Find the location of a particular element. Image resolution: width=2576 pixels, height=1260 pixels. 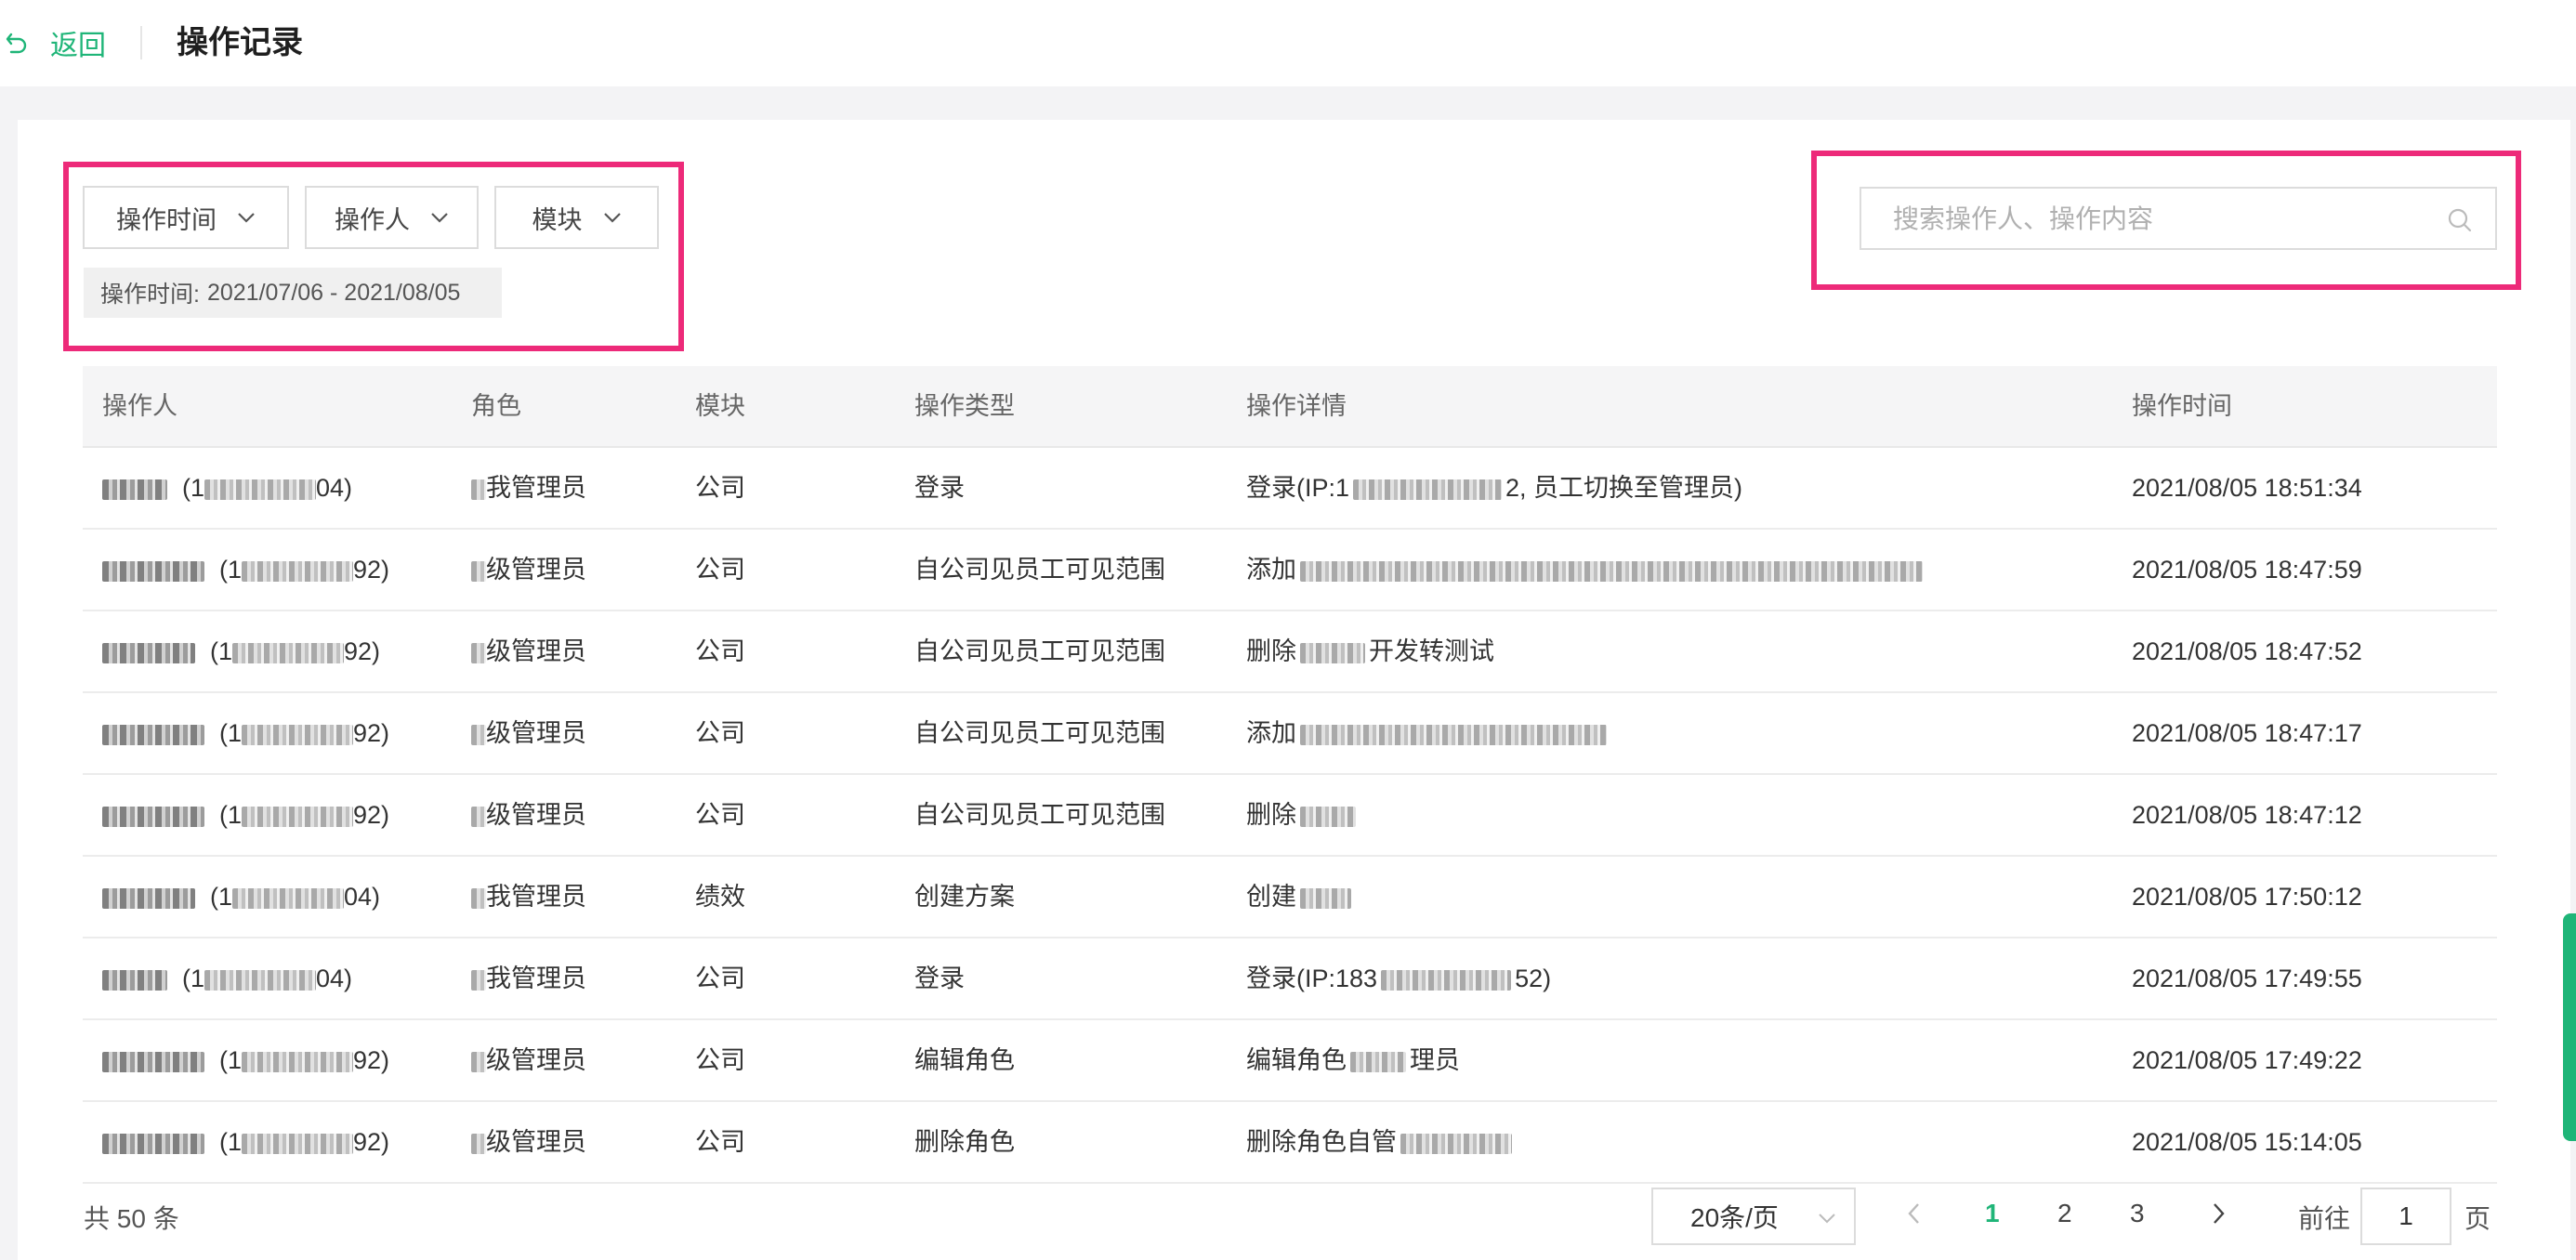

cell-operation-time: 2021/08/05 18:47:52 is located at coordinates (2247, 651).